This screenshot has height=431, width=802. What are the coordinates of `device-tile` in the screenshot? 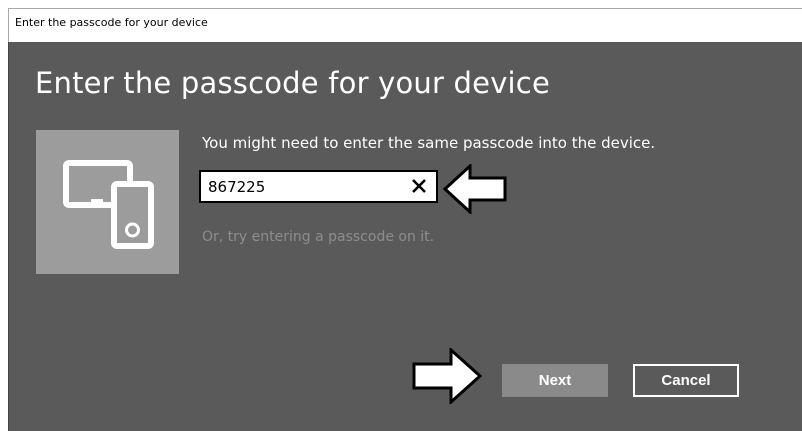 It's located at (107, 202).